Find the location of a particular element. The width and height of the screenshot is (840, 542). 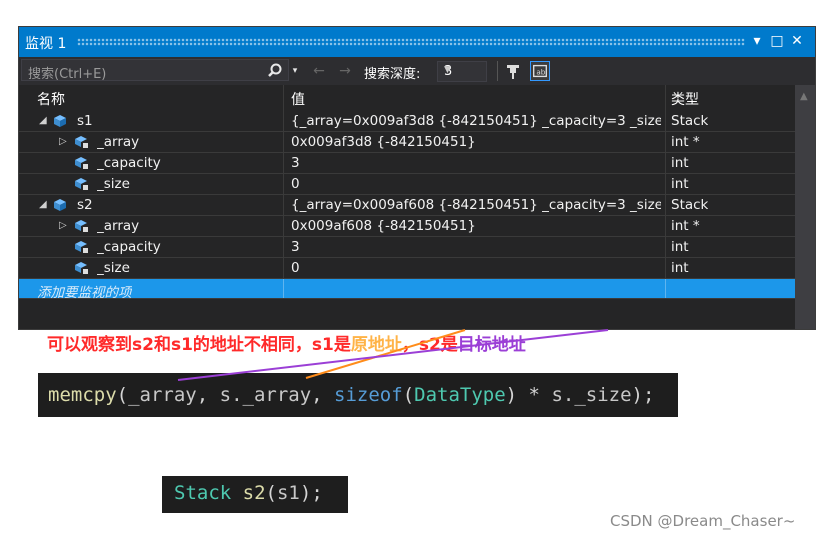

maximize-icon: □ is located at coordinates (777, 41).